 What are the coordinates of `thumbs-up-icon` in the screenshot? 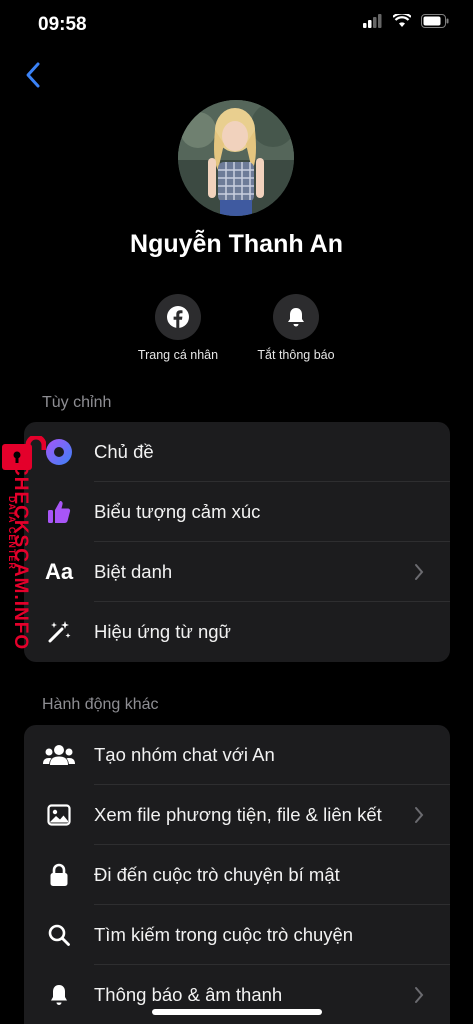 It's located at (59, 512).